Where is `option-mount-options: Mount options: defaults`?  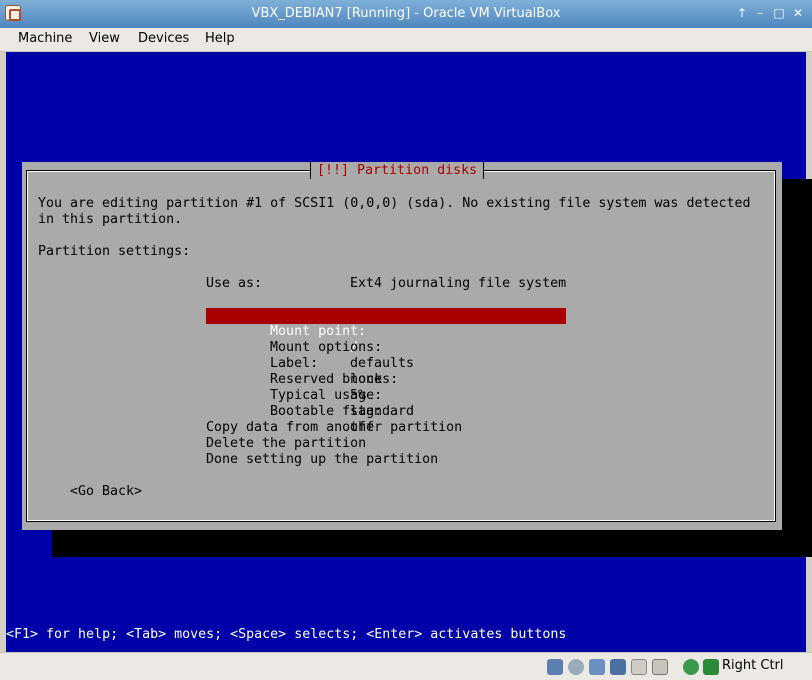 option-mount-options: Mount options: defaults is located at coordinates (386, 347).